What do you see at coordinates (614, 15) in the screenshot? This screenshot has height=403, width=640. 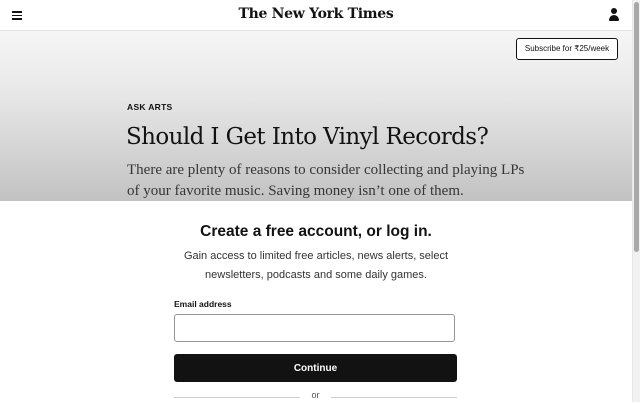 I see `user-account-icon` at bounding box center [614, 15].